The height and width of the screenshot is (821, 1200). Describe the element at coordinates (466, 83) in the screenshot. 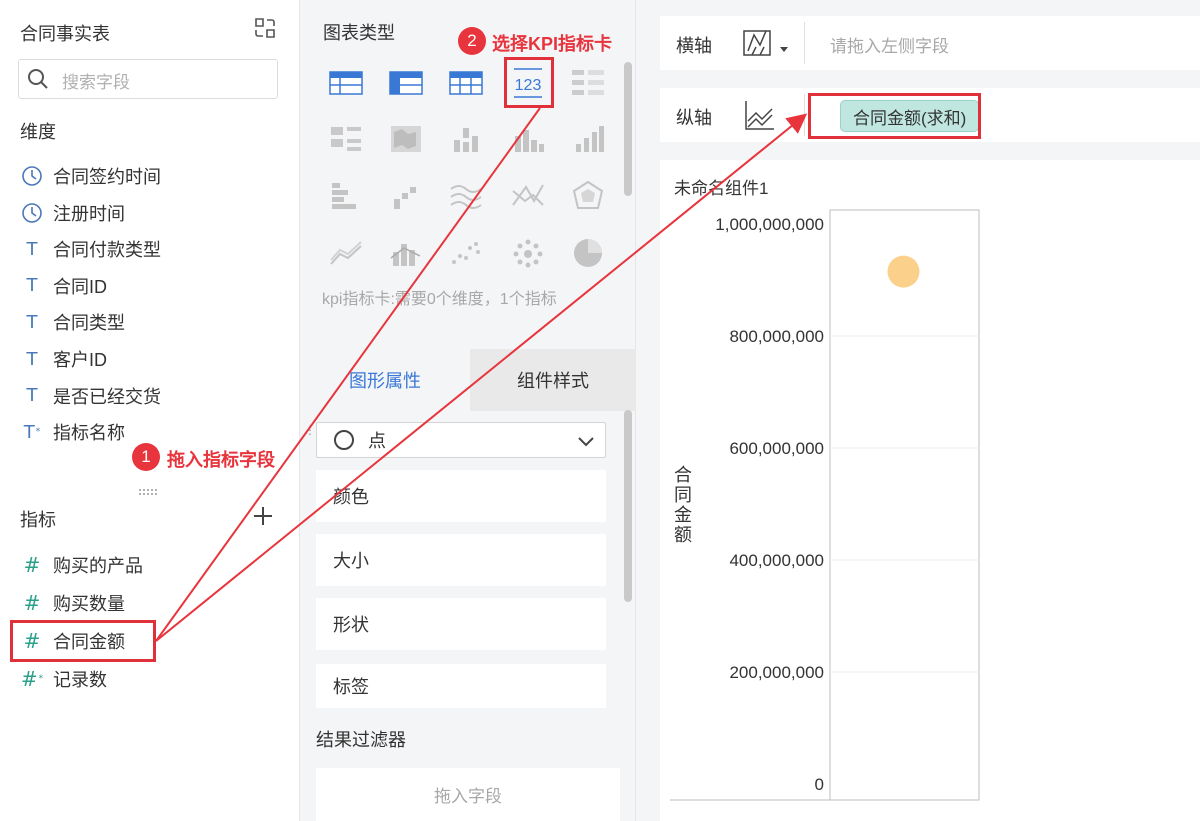

I see `chart-type-detail-table` at that location.